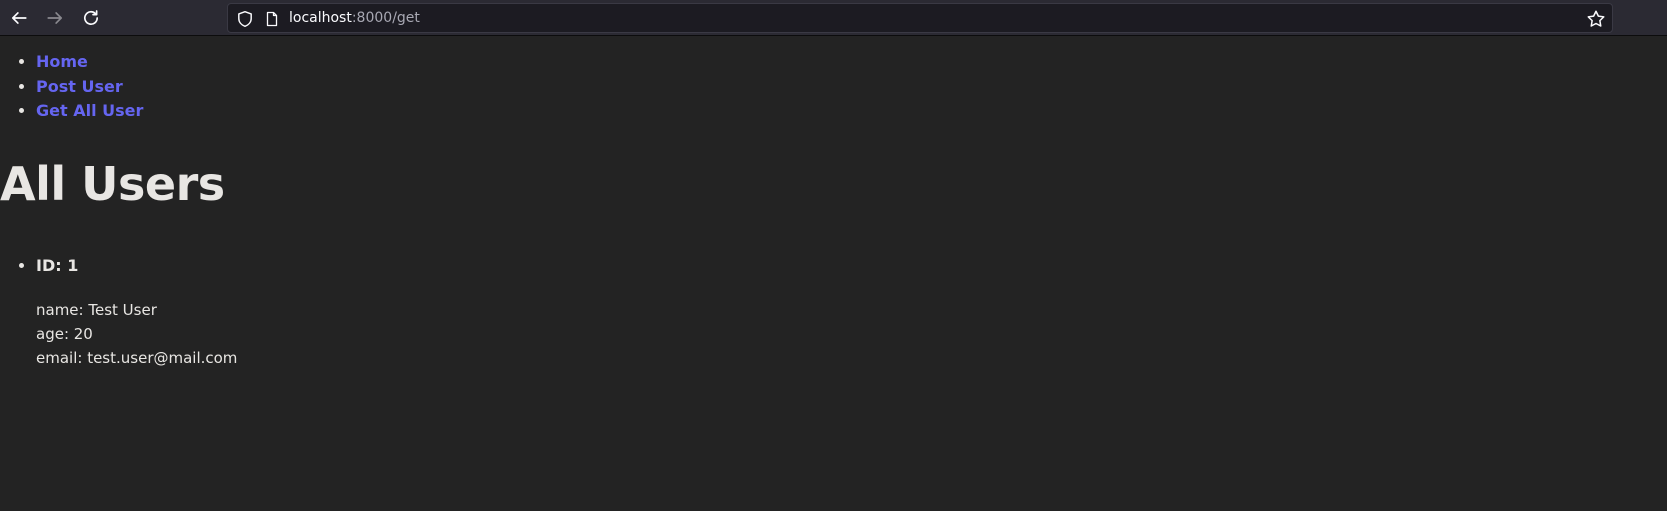 This screenshot has width=1667, height=511. I want to click on url-text: localhost:8000/get, so click(354, 18).